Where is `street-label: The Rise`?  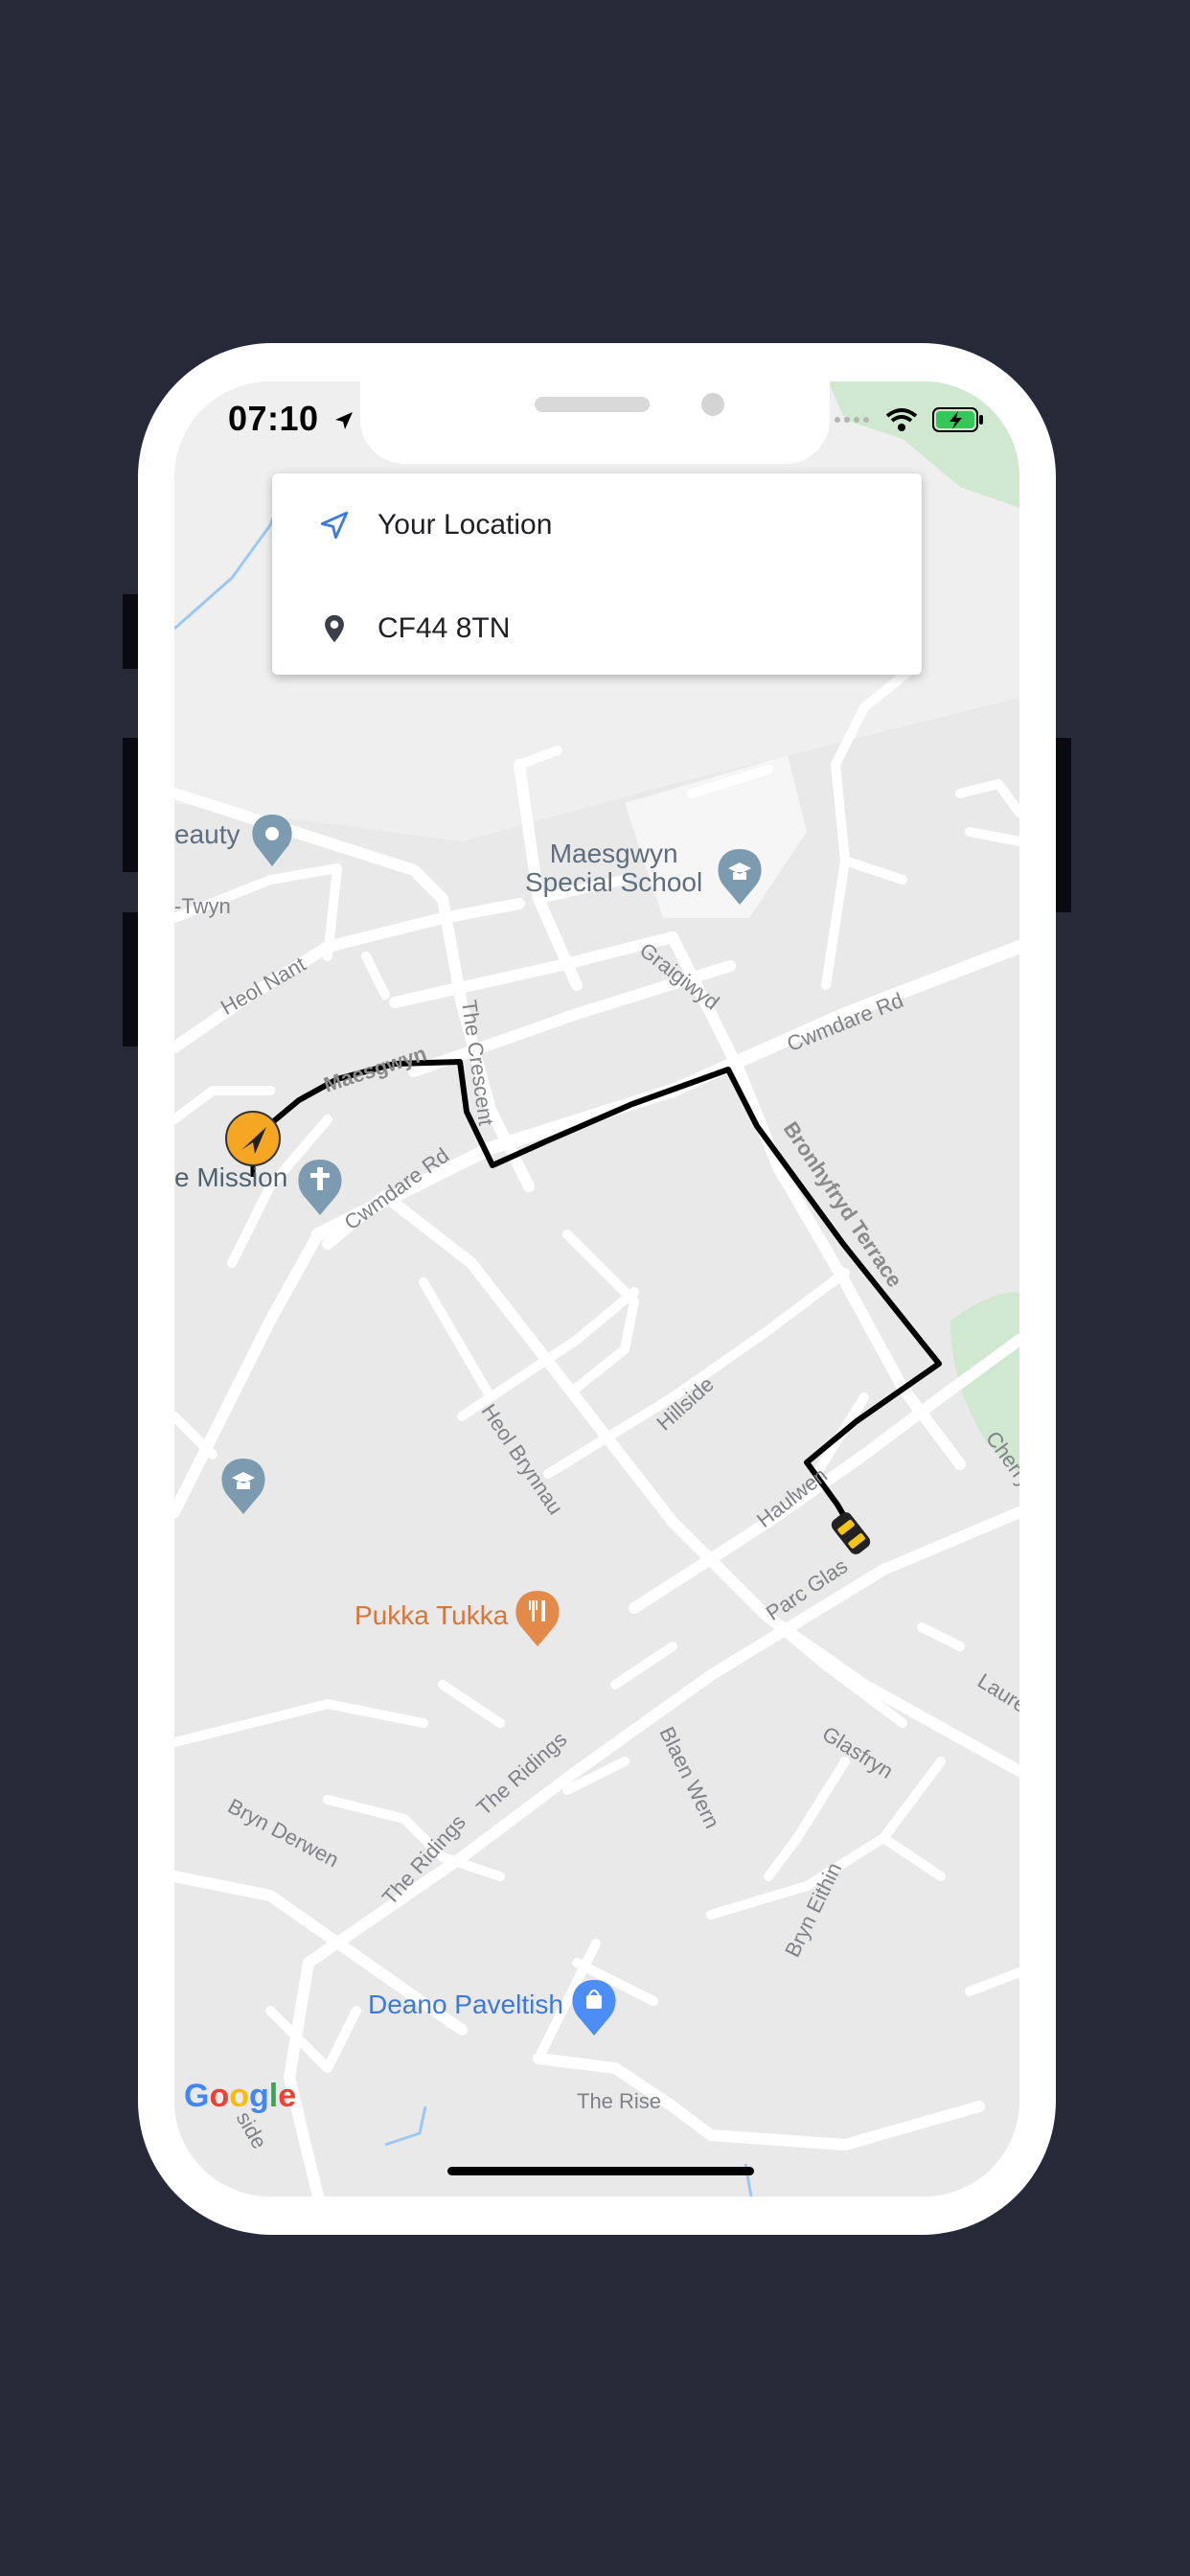 street-label: The Rise is located at coordinates (620, 2101).